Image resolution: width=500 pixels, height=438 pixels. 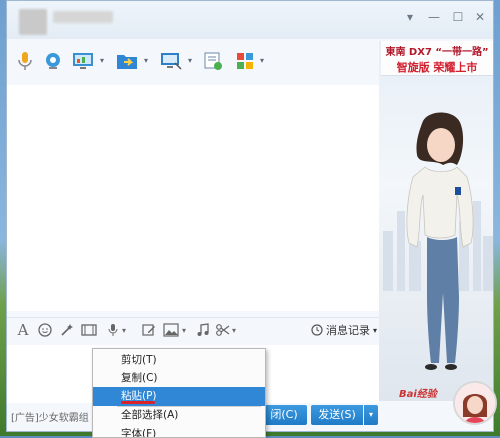 I want to click on menu-item-select-all: 全部选择(A), so click(x=179, y=415).